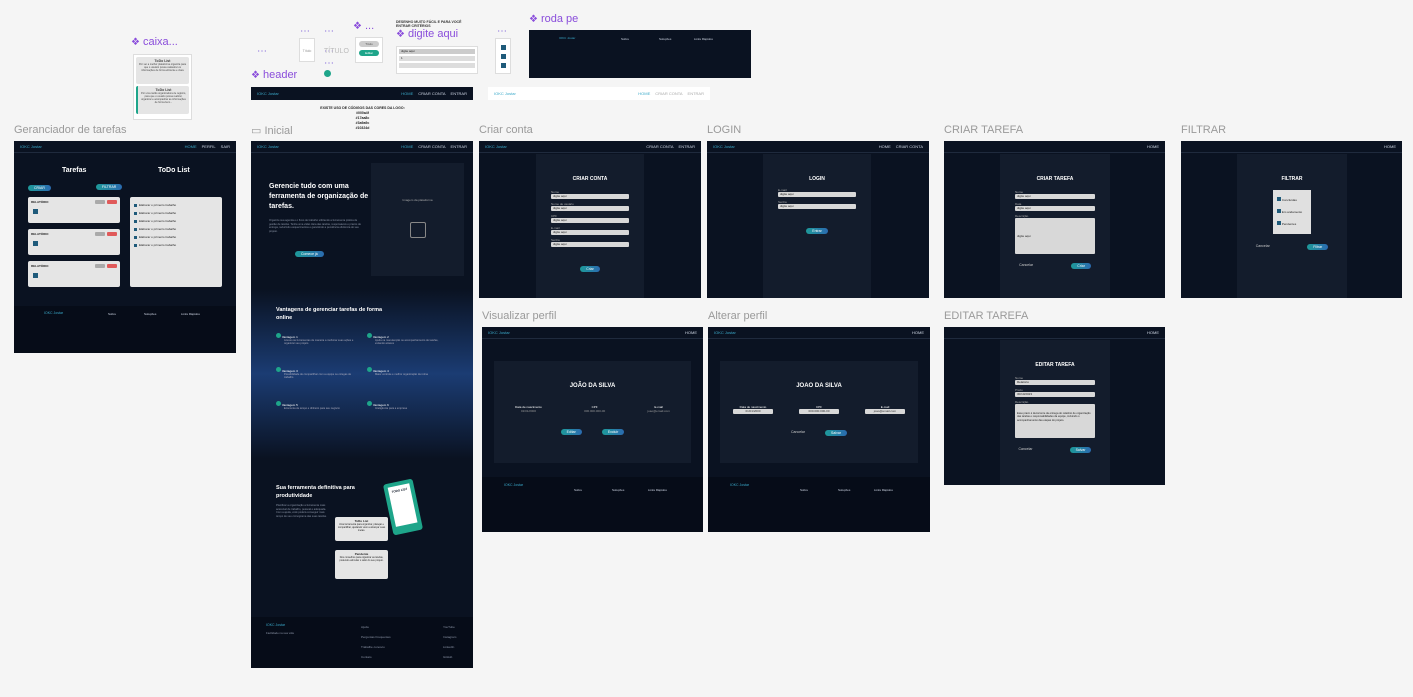 The image size is (1413, 697). Describe the element at coordinates (362, 93) in the screenshot. I see `header-component-dark: IOKC Jostar HOME CRIAR CONTA ENTRAR` at that location.